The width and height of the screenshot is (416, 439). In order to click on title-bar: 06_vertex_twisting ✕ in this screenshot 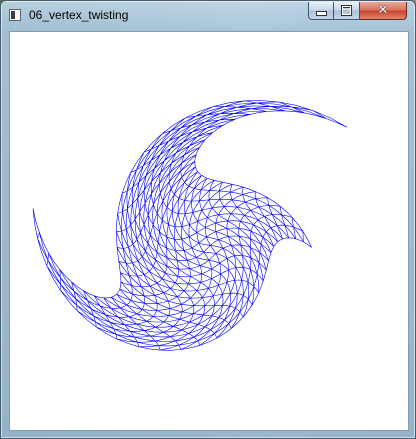, I will do `click(208, 16)`.